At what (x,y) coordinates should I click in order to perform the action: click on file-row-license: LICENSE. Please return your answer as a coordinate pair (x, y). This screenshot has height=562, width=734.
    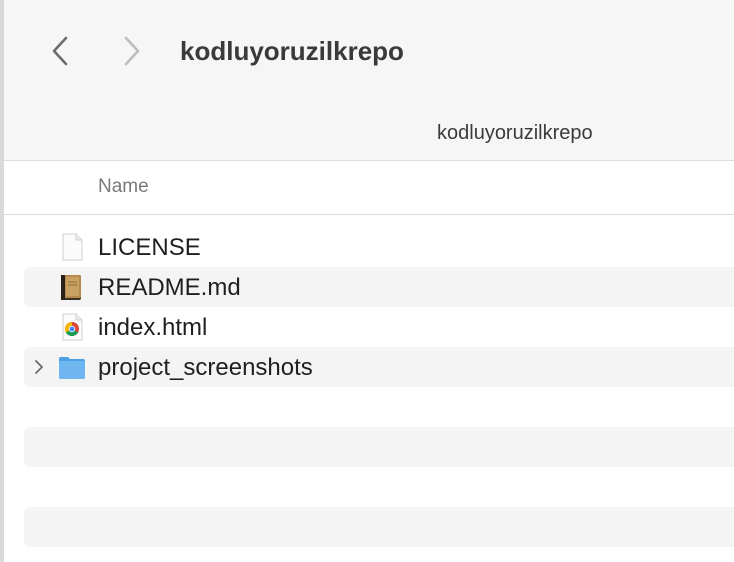
    Looking at the image, I should click on (379, 247).